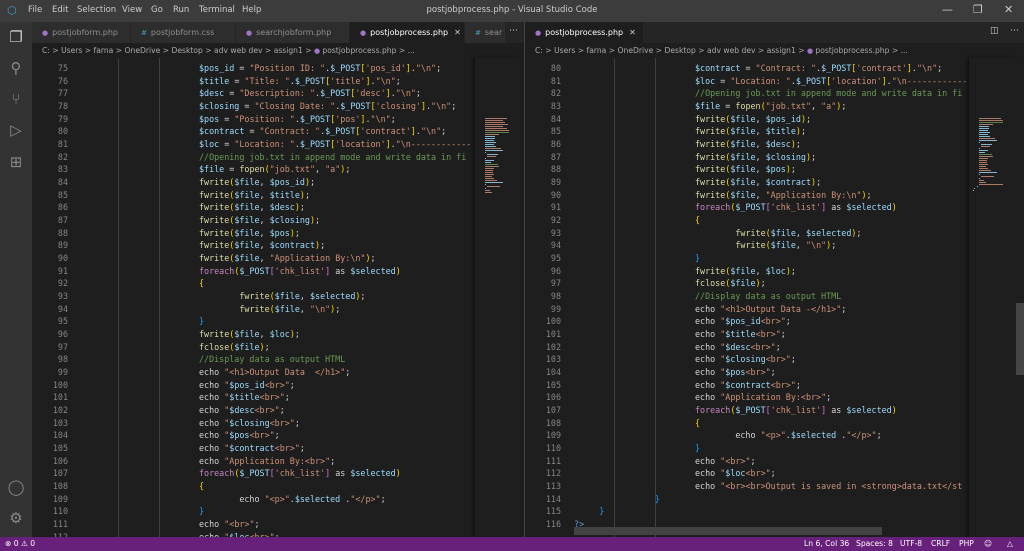 The height and width of the screenshot is (551, 1024). I want to click on problems-indicator: ⊗ 0 ⚠ 0, so click(20, 544).